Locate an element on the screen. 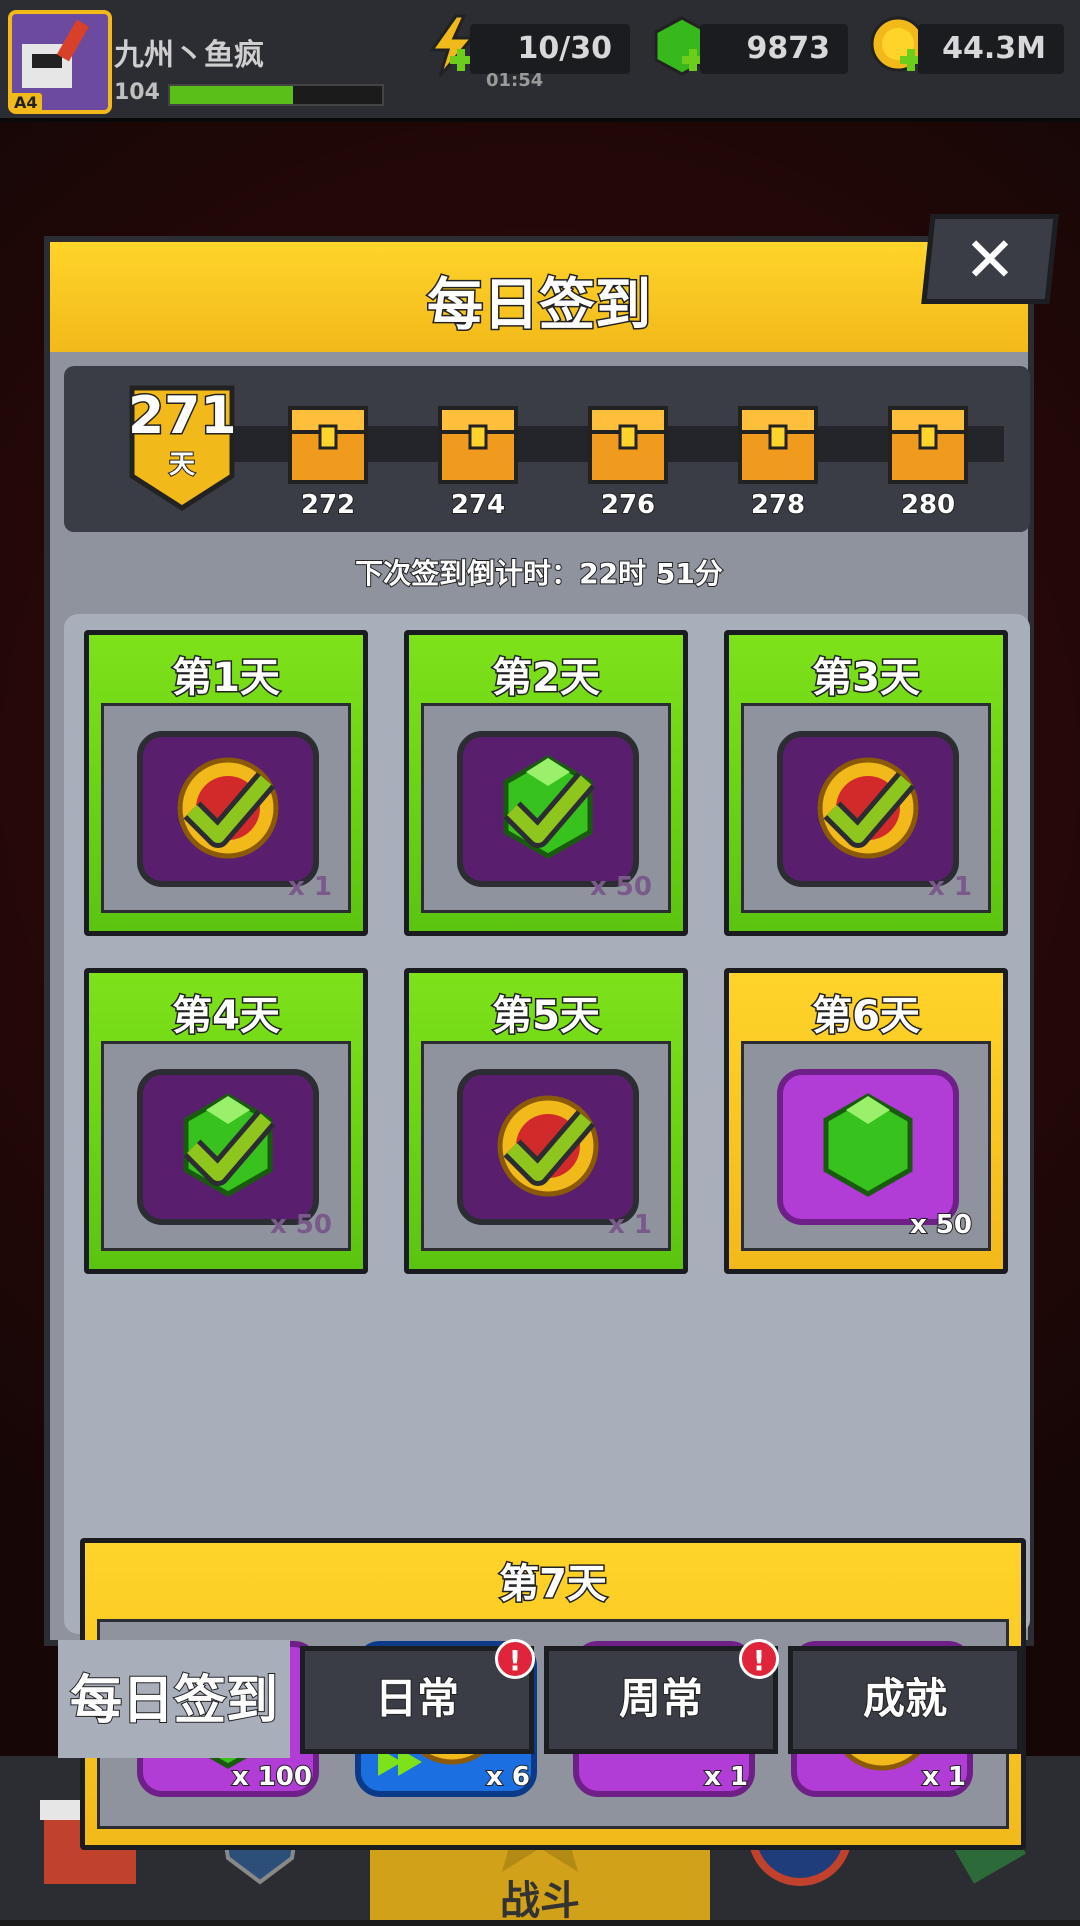 This screenshot has width=1080, height=1926. day-2-card: 第2天 x 50 is located at coordinates (546, 783).